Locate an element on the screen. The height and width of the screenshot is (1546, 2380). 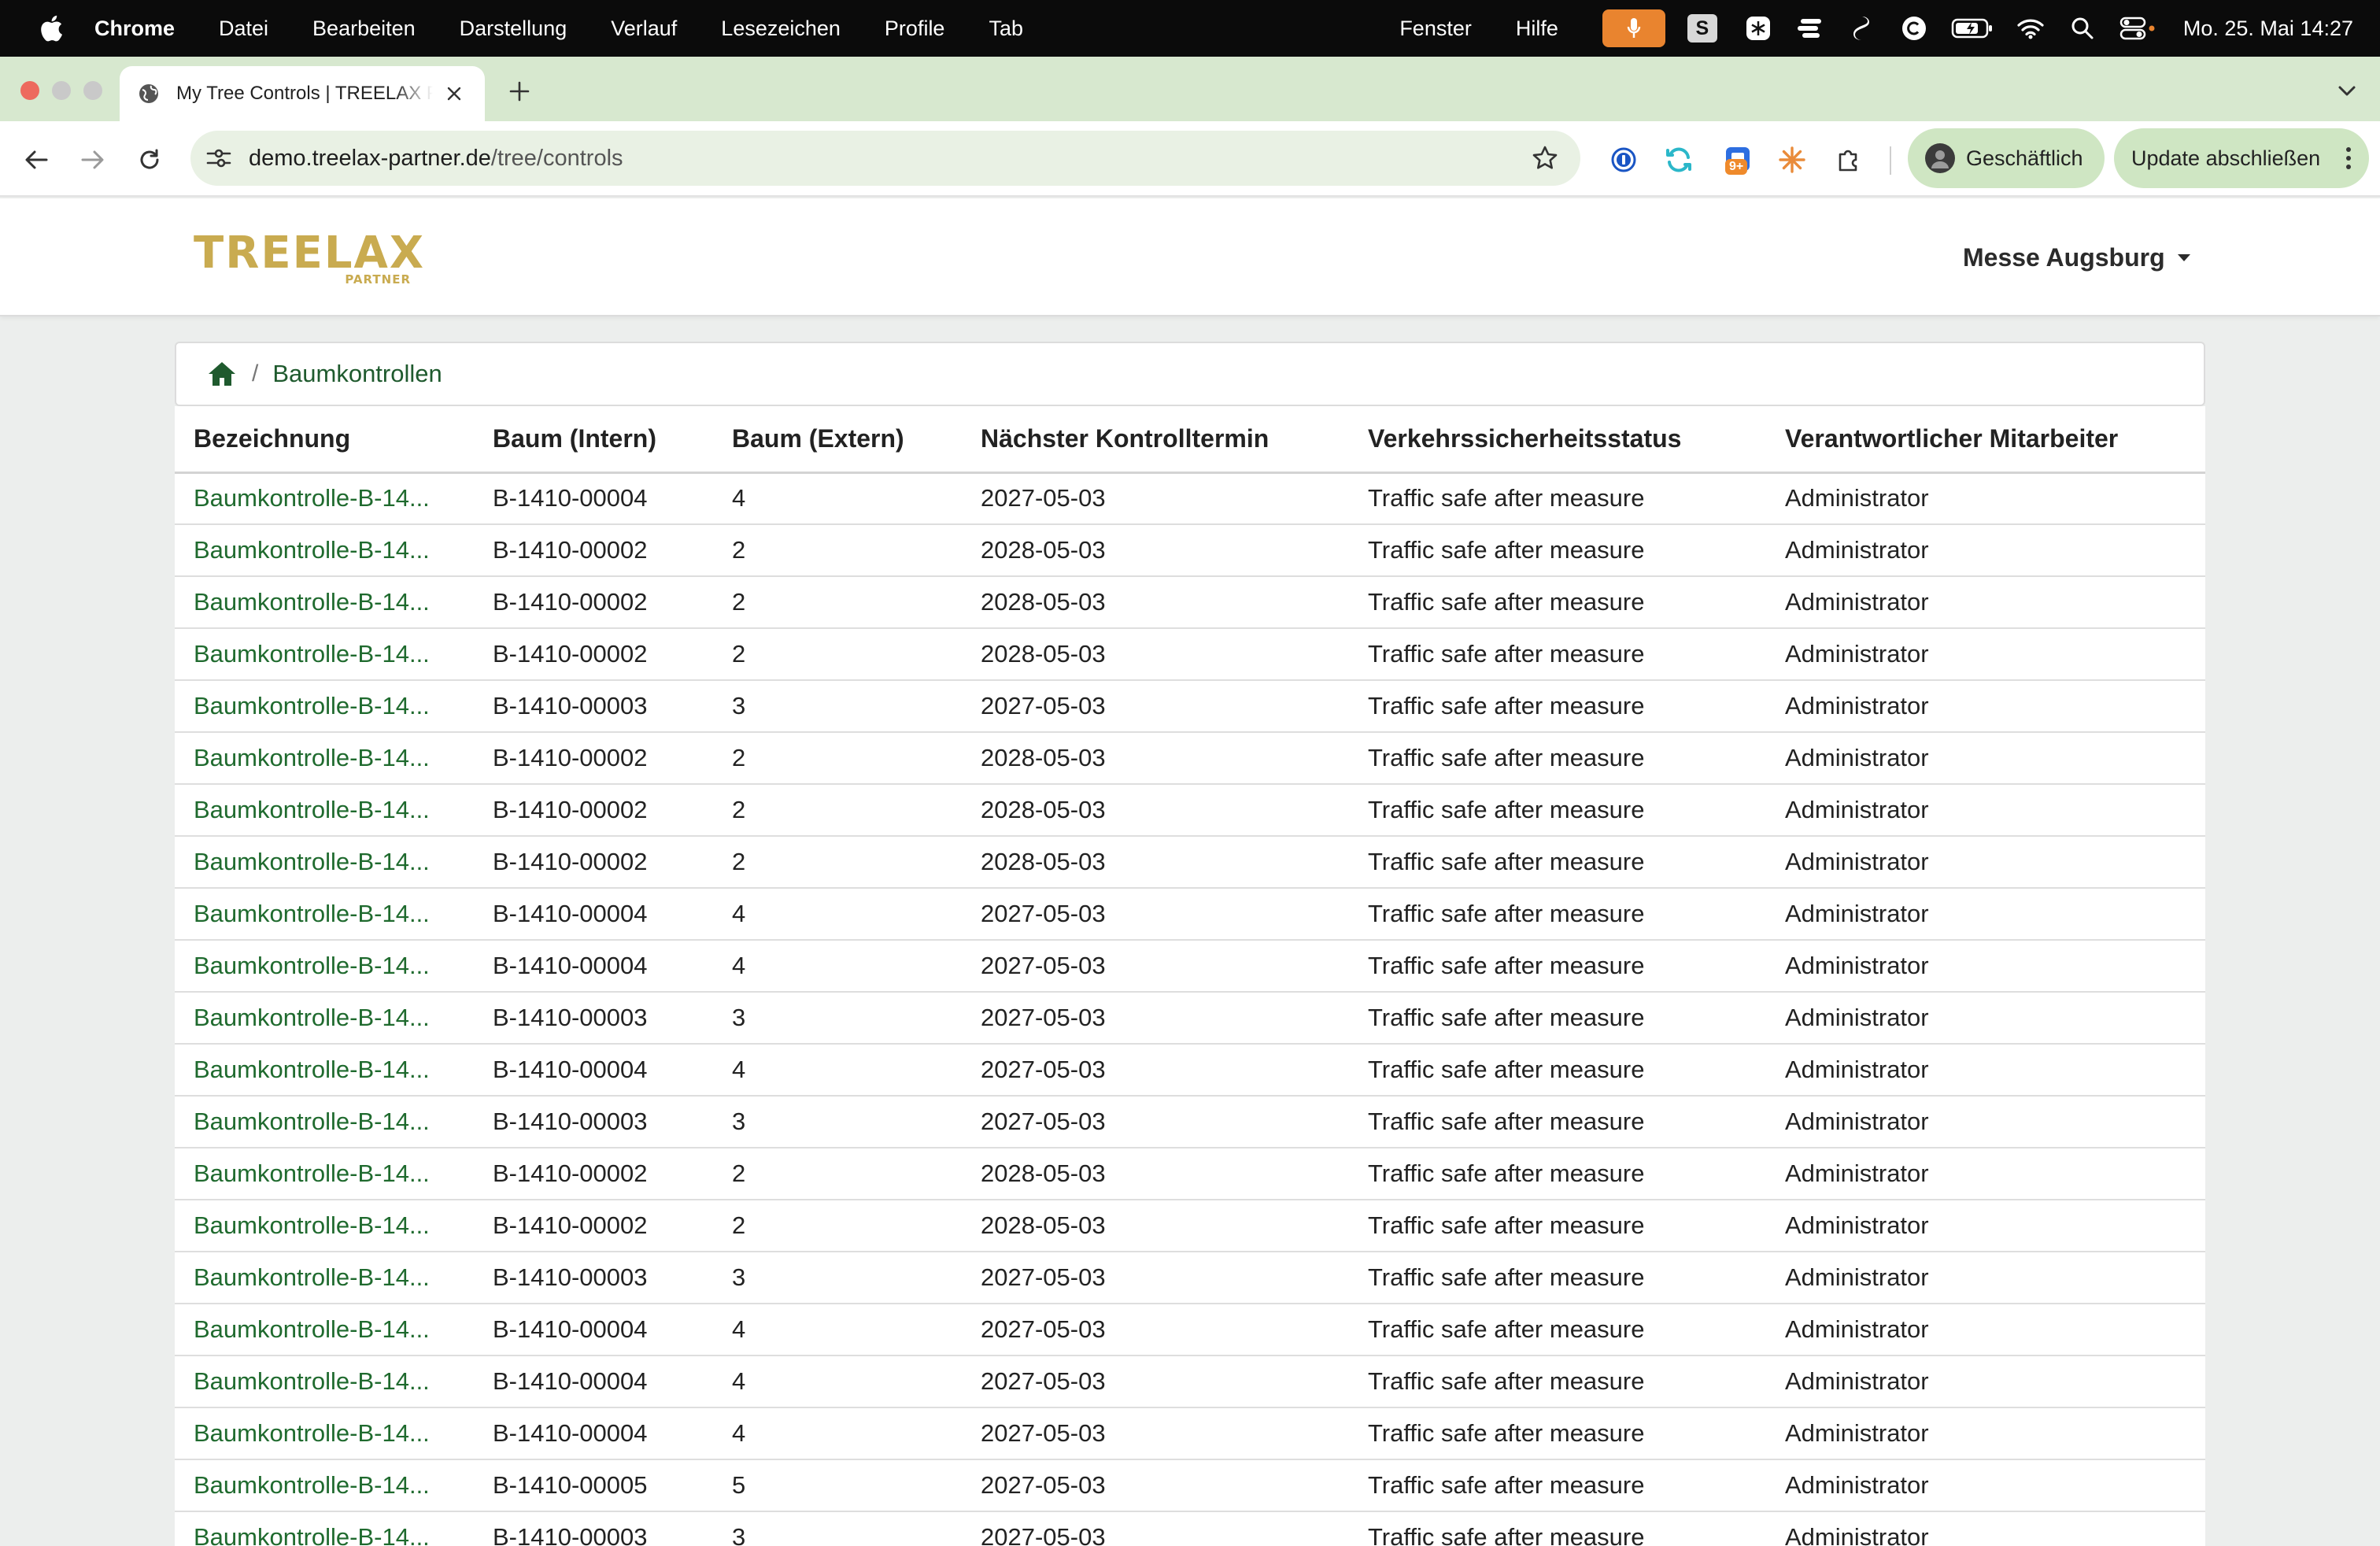
update-chrome-button: Update abschließen is located at coordinates (2241, 158).